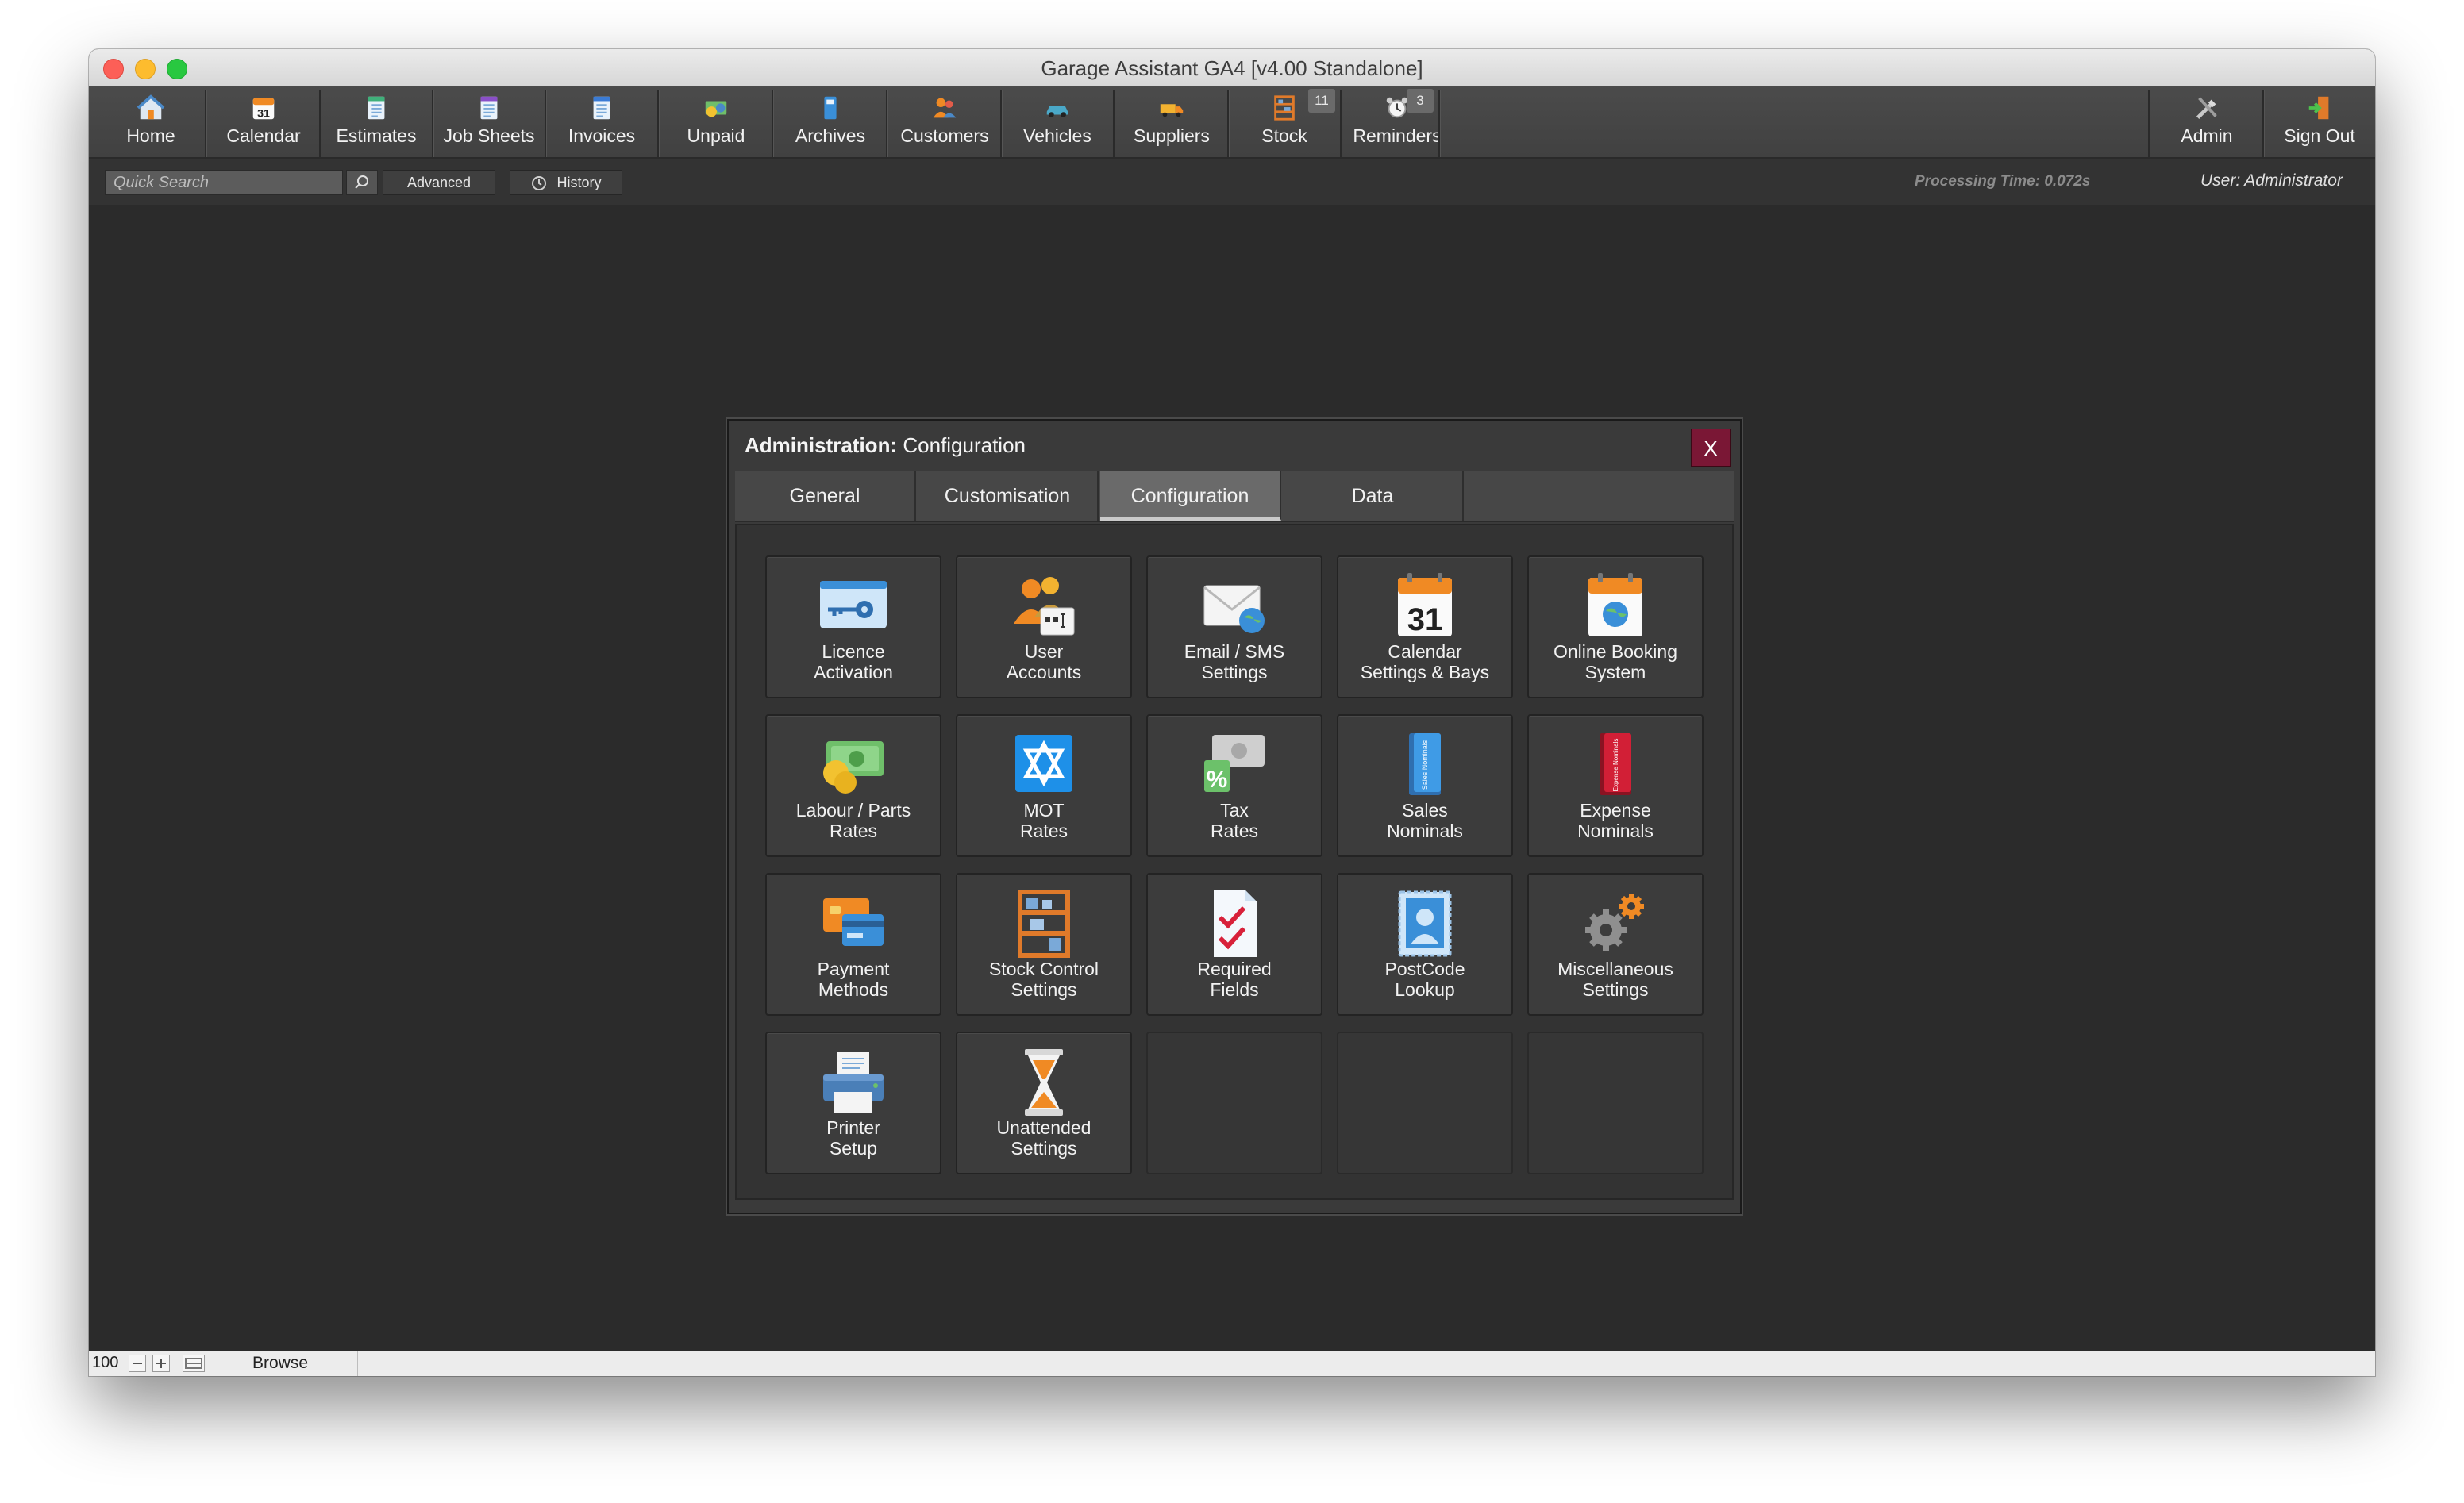  I want to click on unpaid-icon, so click(716, 109).